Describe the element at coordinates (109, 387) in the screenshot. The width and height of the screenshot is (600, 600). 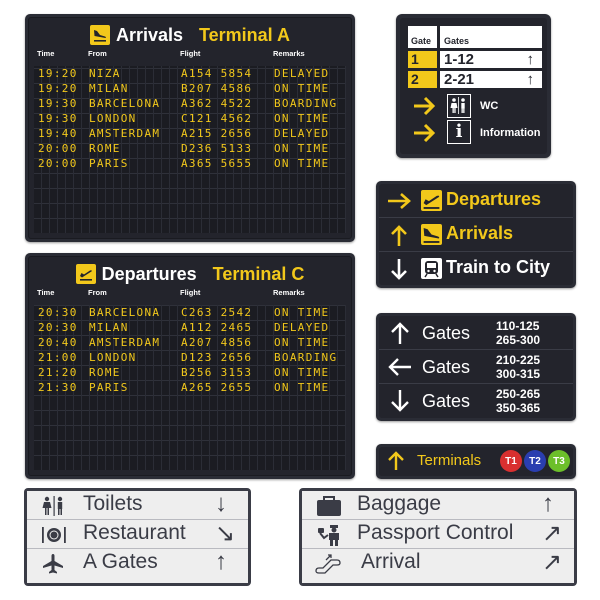
I see `flight-destination: PARIS` at that location.